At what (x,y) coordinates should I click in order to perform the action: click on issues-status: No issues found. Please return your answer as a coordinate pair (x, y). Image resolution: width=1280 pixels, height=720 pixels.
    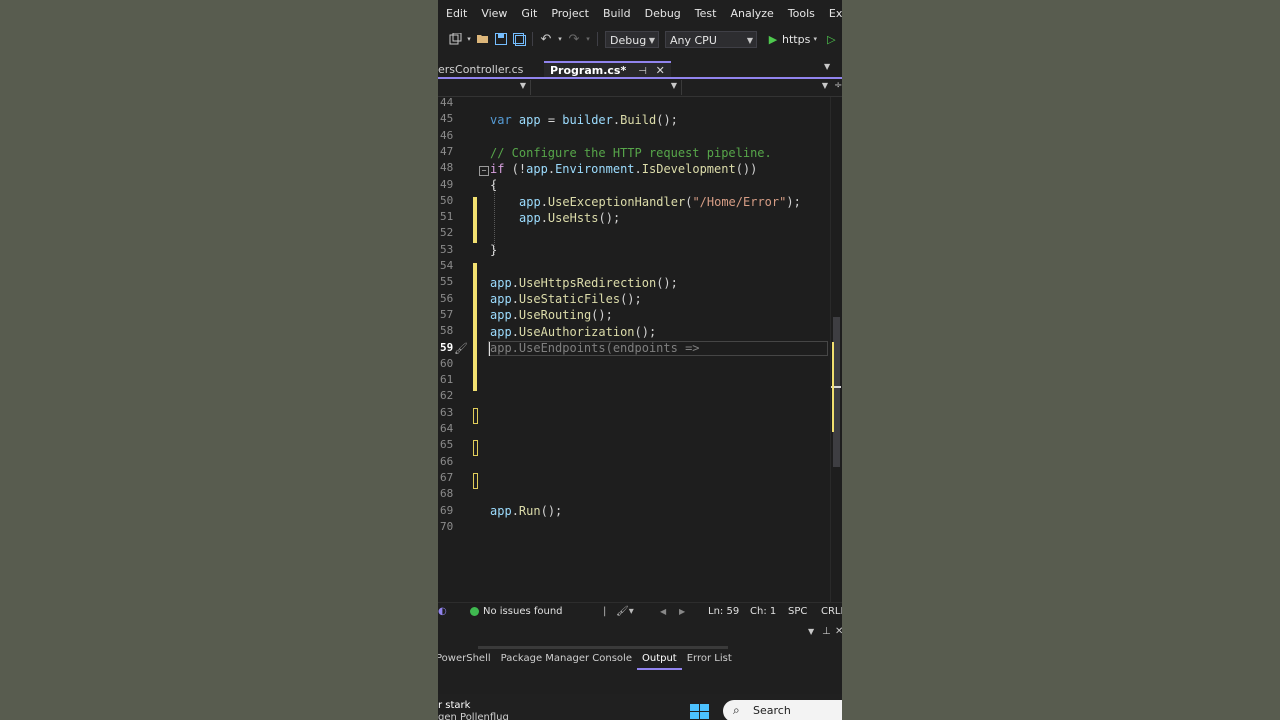
    Looking at the image, I should click on (523, 612).